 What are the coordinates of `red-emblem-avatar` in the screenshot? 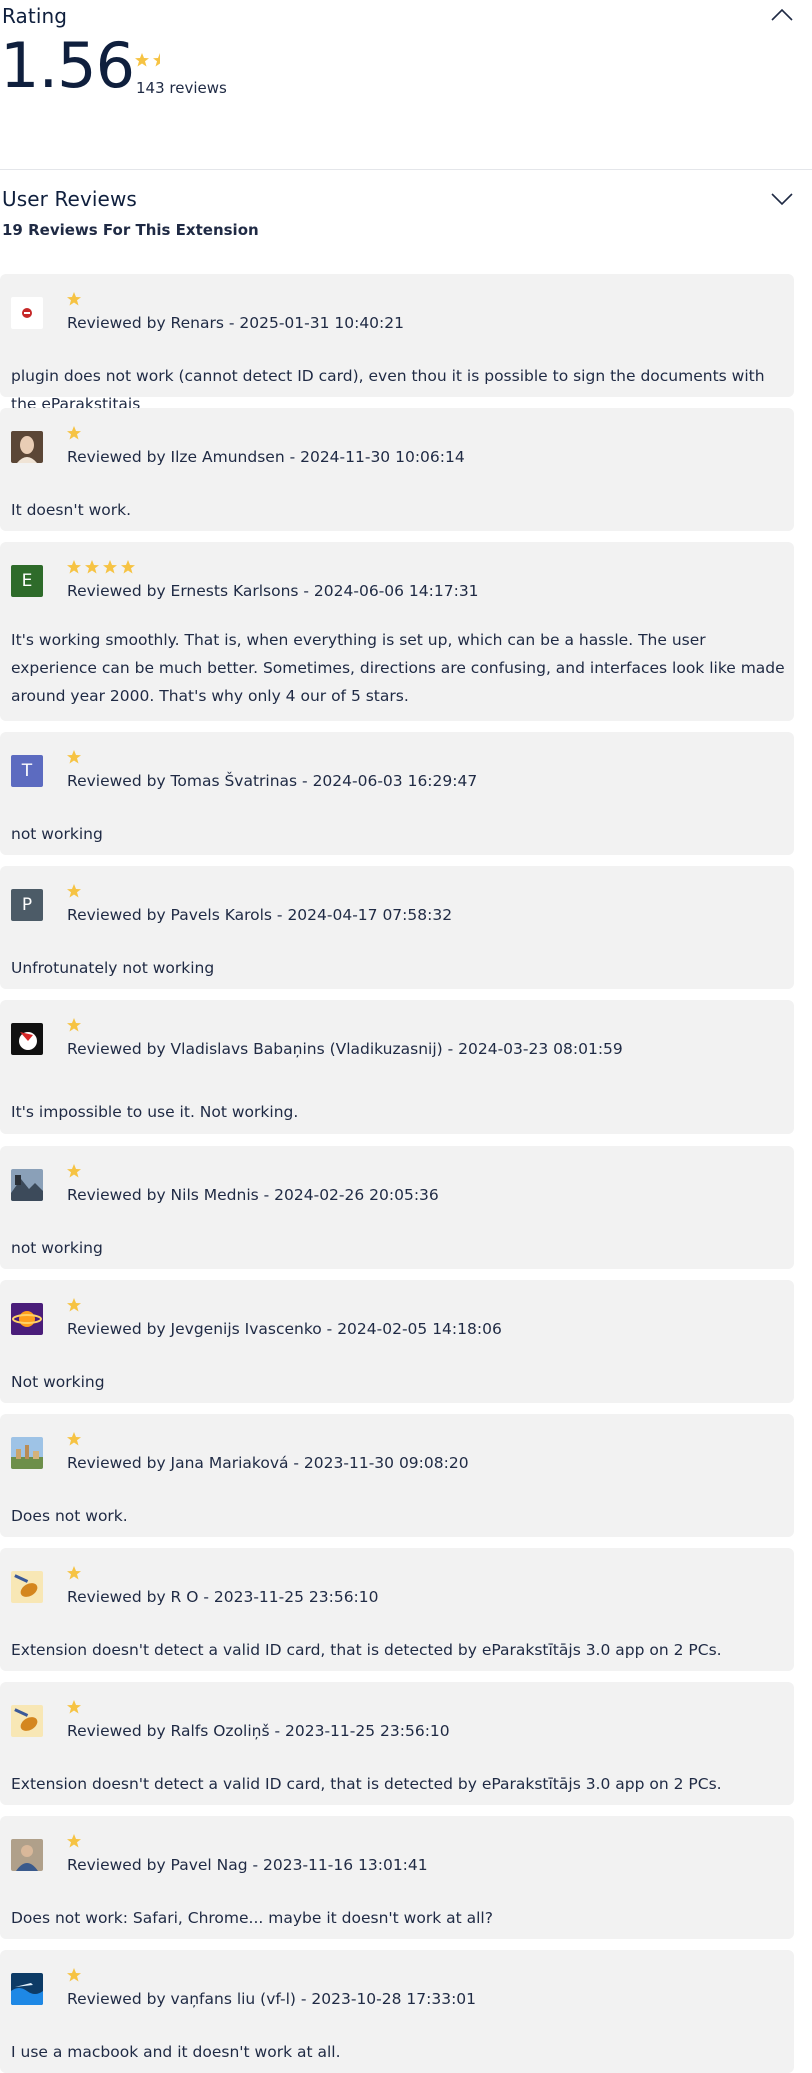 It's located at (27, 313).